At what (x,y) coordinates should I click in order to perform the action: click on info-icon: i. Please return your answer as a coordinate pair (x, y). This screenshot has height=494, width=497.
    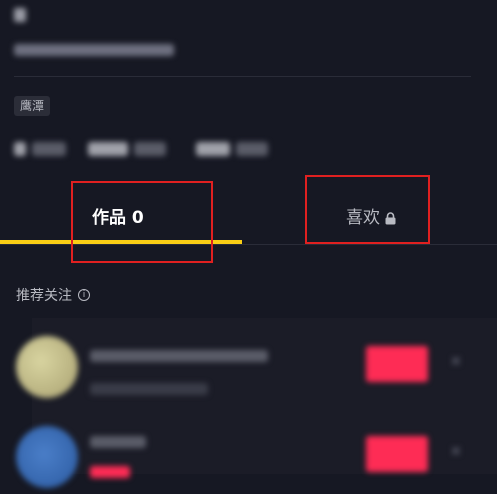
    Looking at the image, I should click on (84, 295).